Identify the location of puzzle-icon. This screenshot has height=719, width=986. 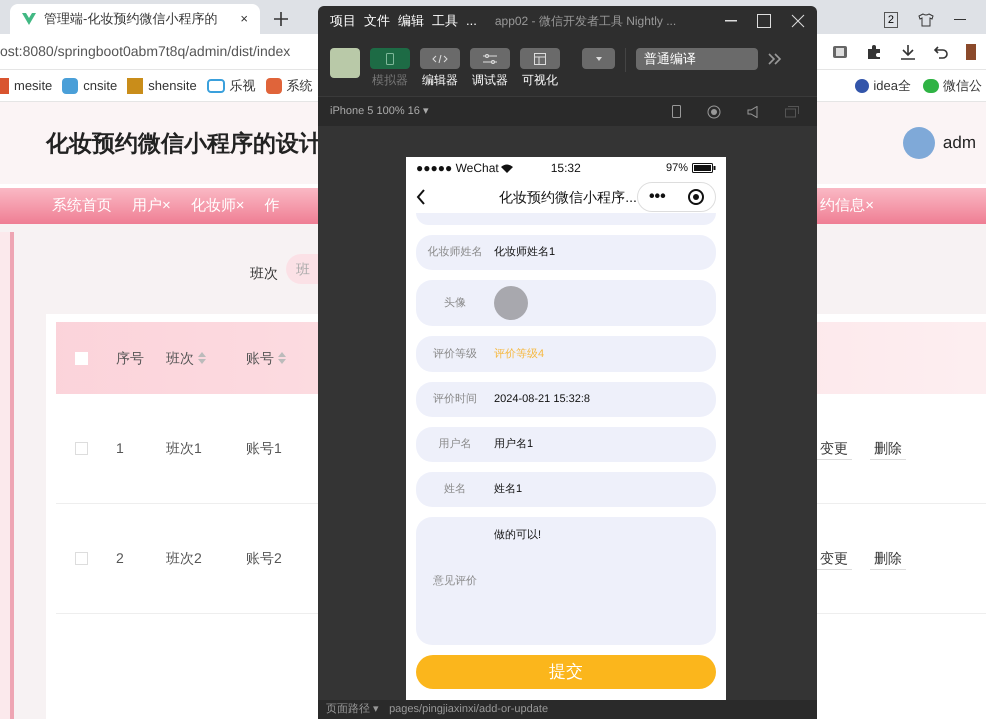
(874, 52).